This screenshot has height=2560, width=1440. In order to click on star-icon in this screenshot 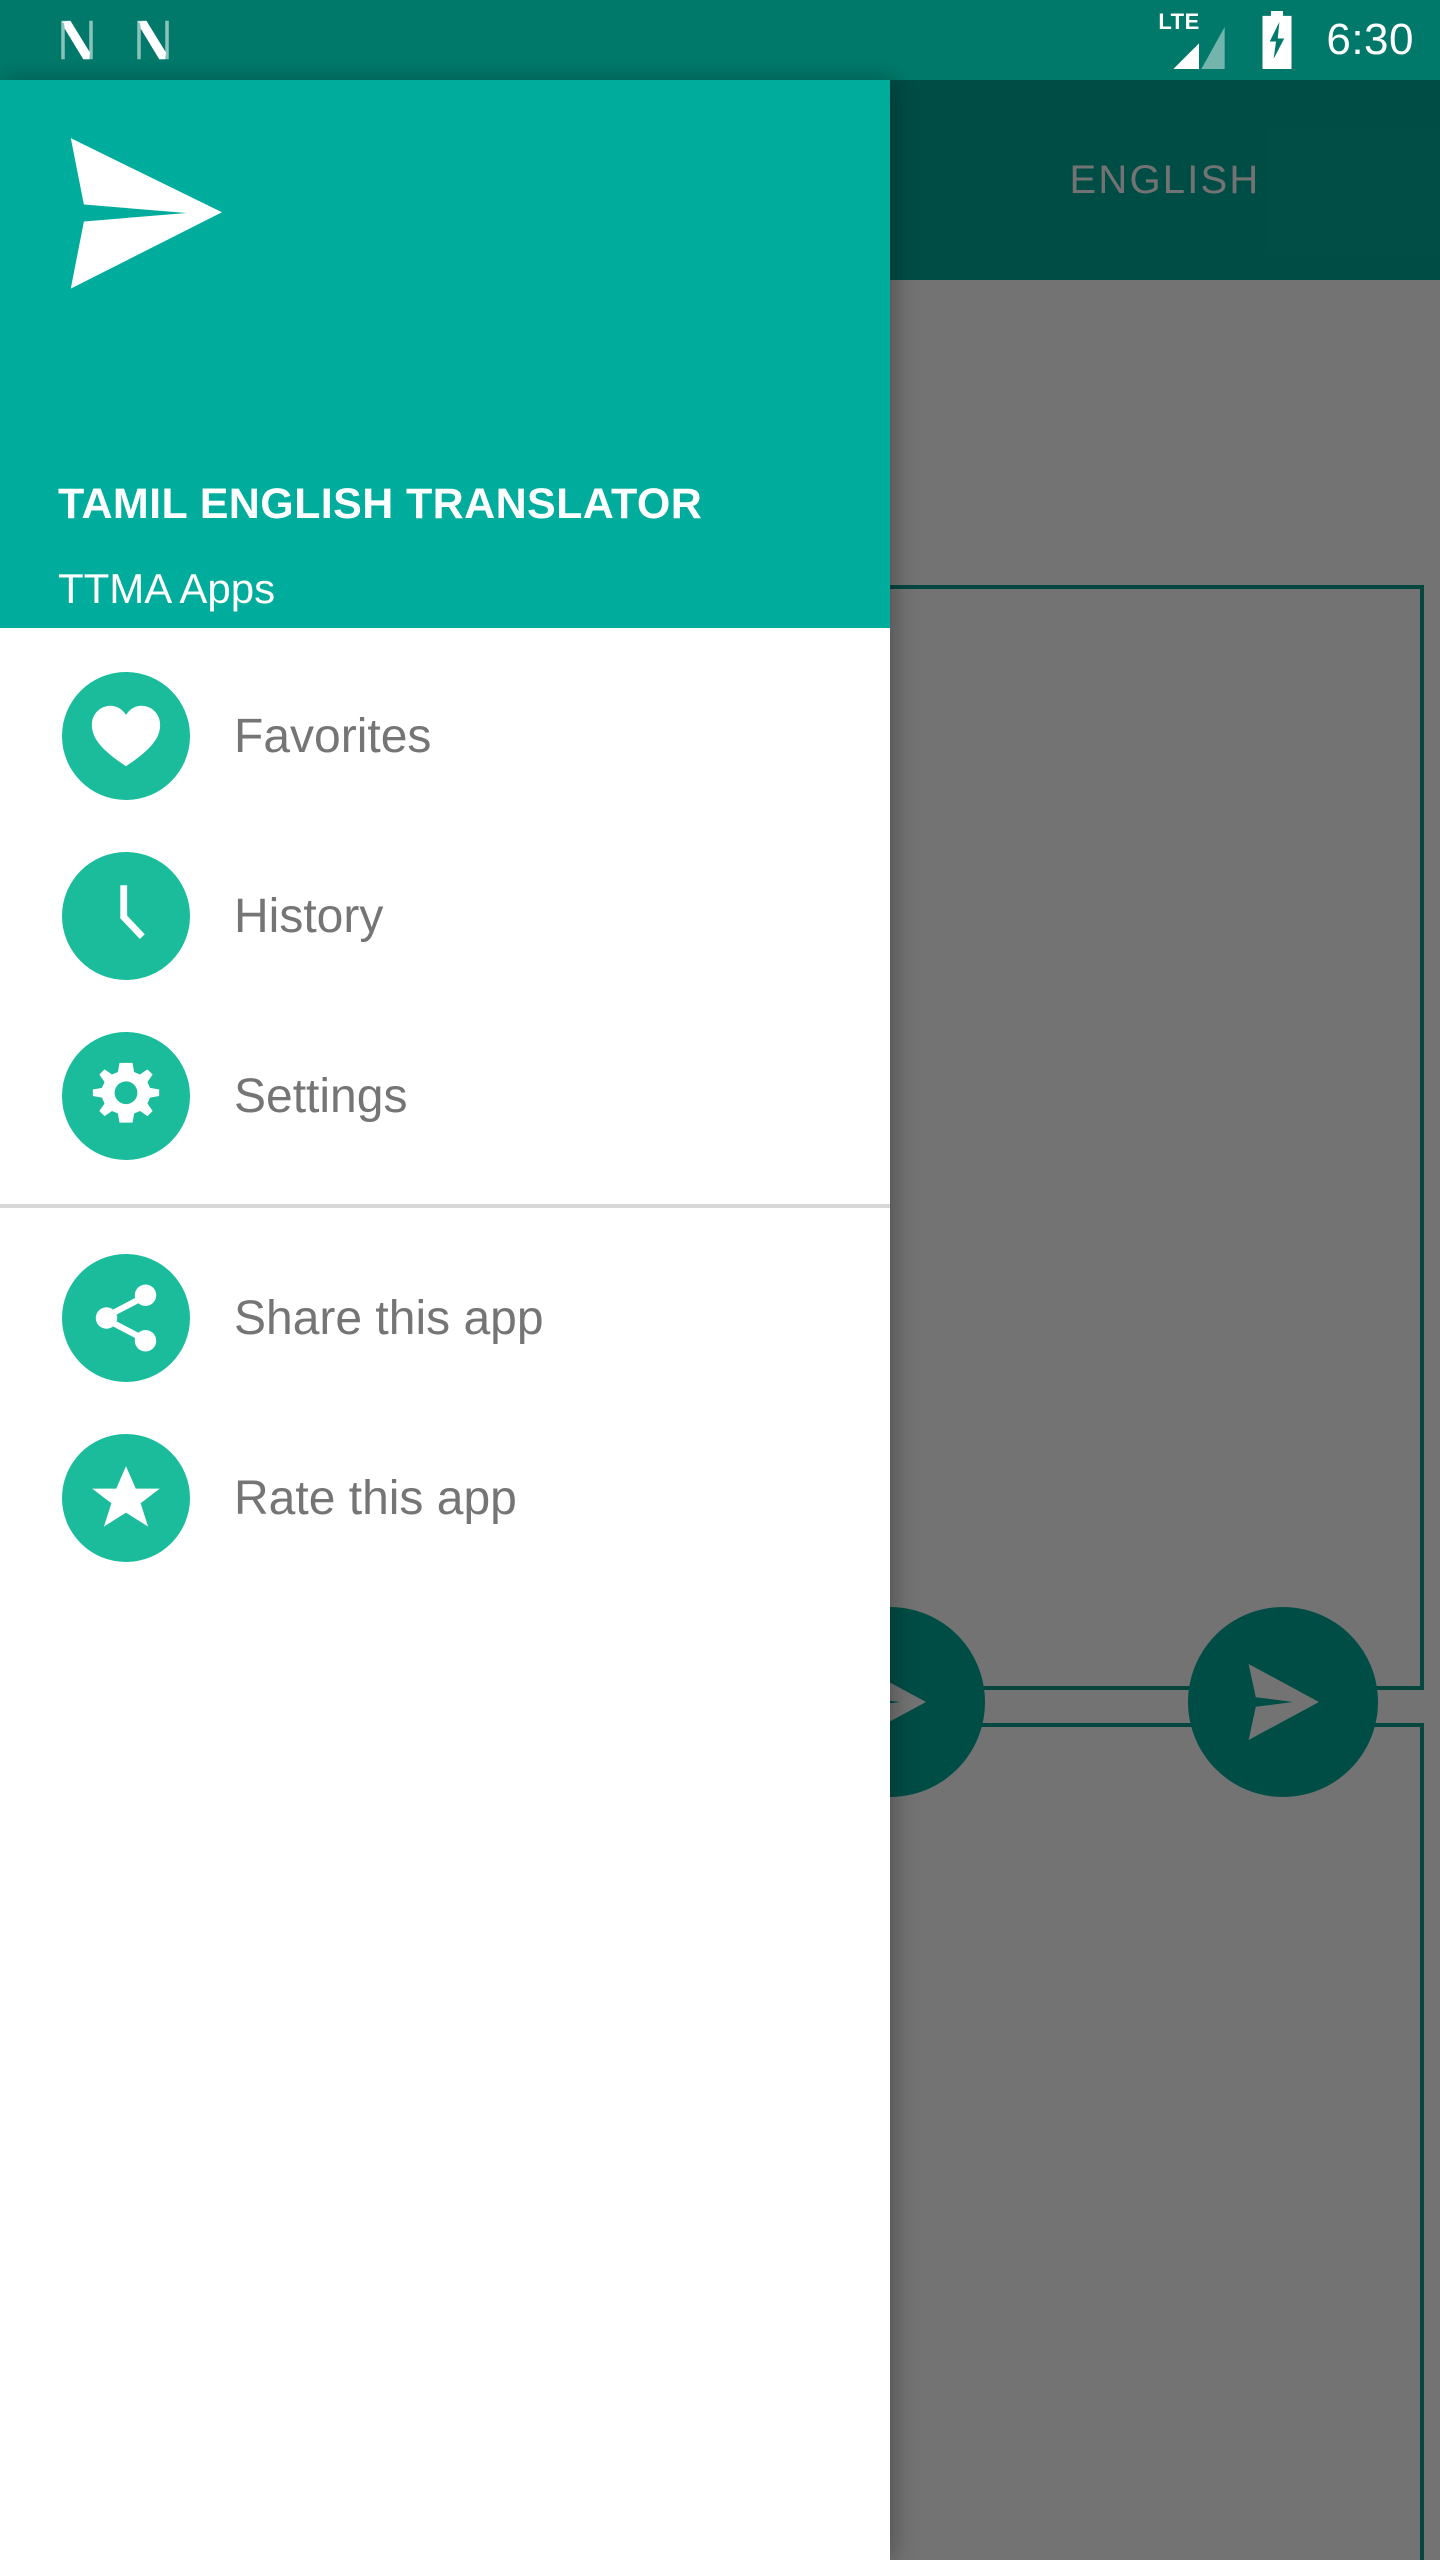, I will do `click(126, 1498)`.